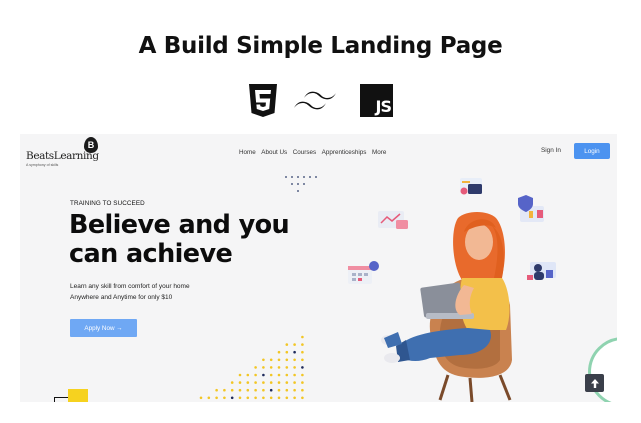 The width and height of the screenshot is (641, 423). What do you see at coordinates (62, 156) in the screenshot?
I see `logo-name: BeatsLearning` at bounding box center [62, 156].